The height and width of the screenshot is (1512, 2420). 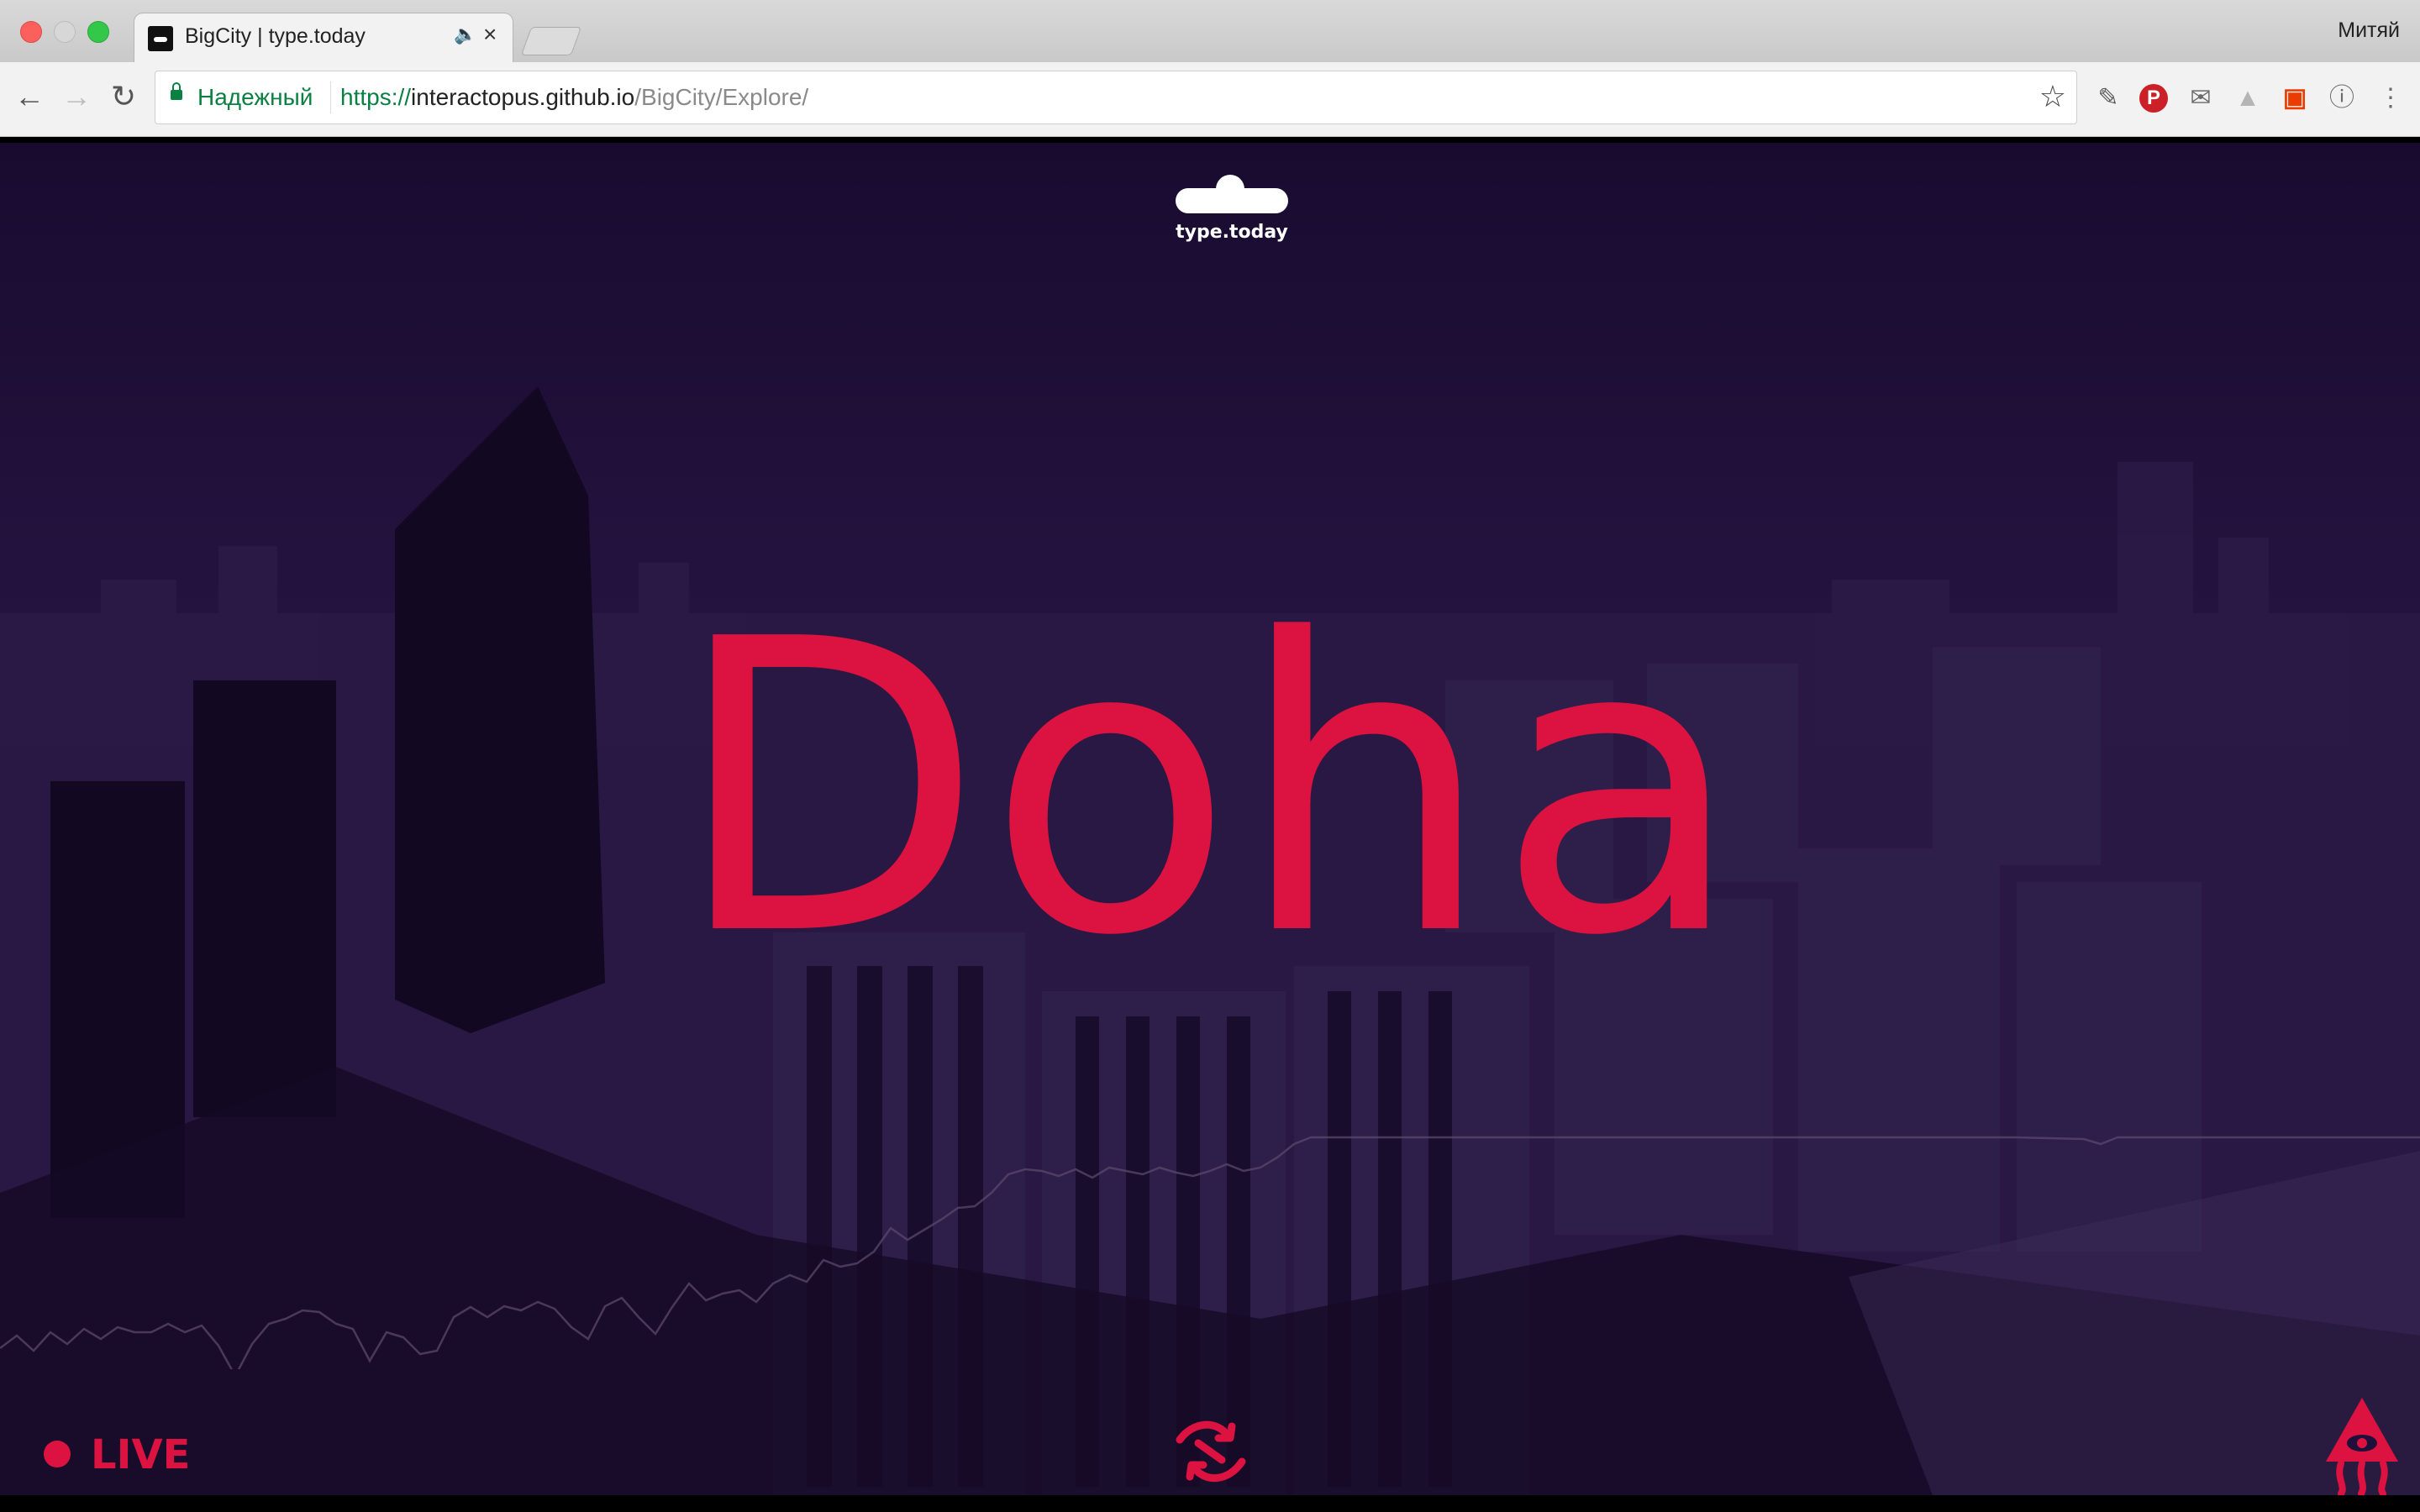 What do you see at coordinates (490, 34) in the screenshot?
I see `tab-close-icon: ×` at bounding box center [490, 34].